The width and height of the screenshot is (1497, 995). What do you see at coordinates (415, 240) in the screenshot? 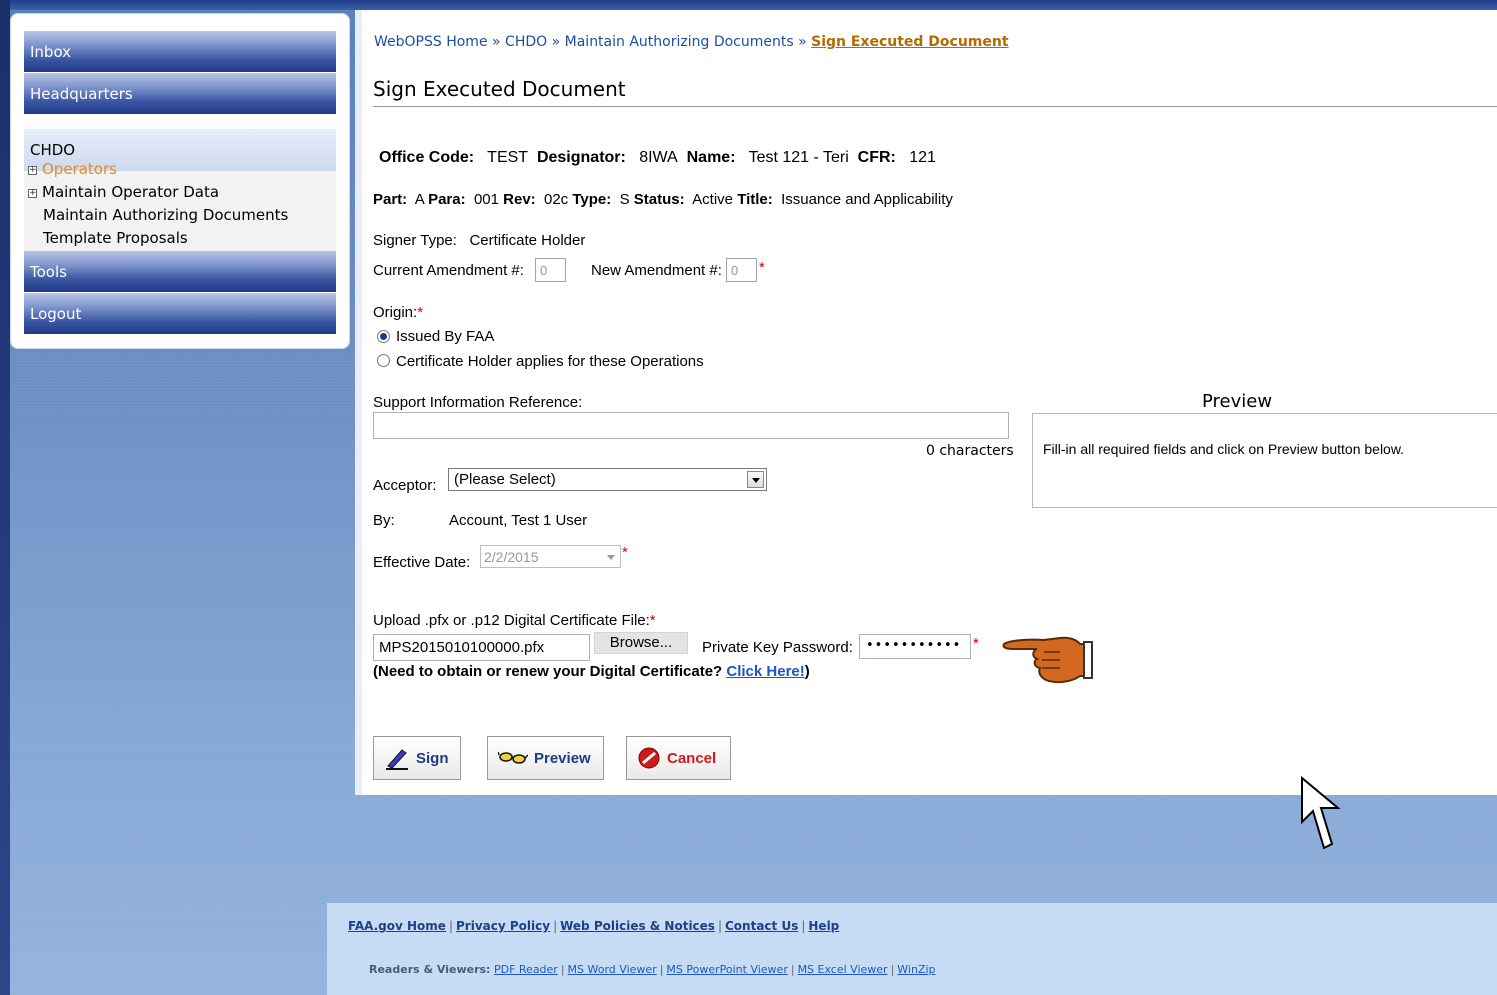
I see `signer-type-label: Signer Type:` at bounding box center [415, 240].